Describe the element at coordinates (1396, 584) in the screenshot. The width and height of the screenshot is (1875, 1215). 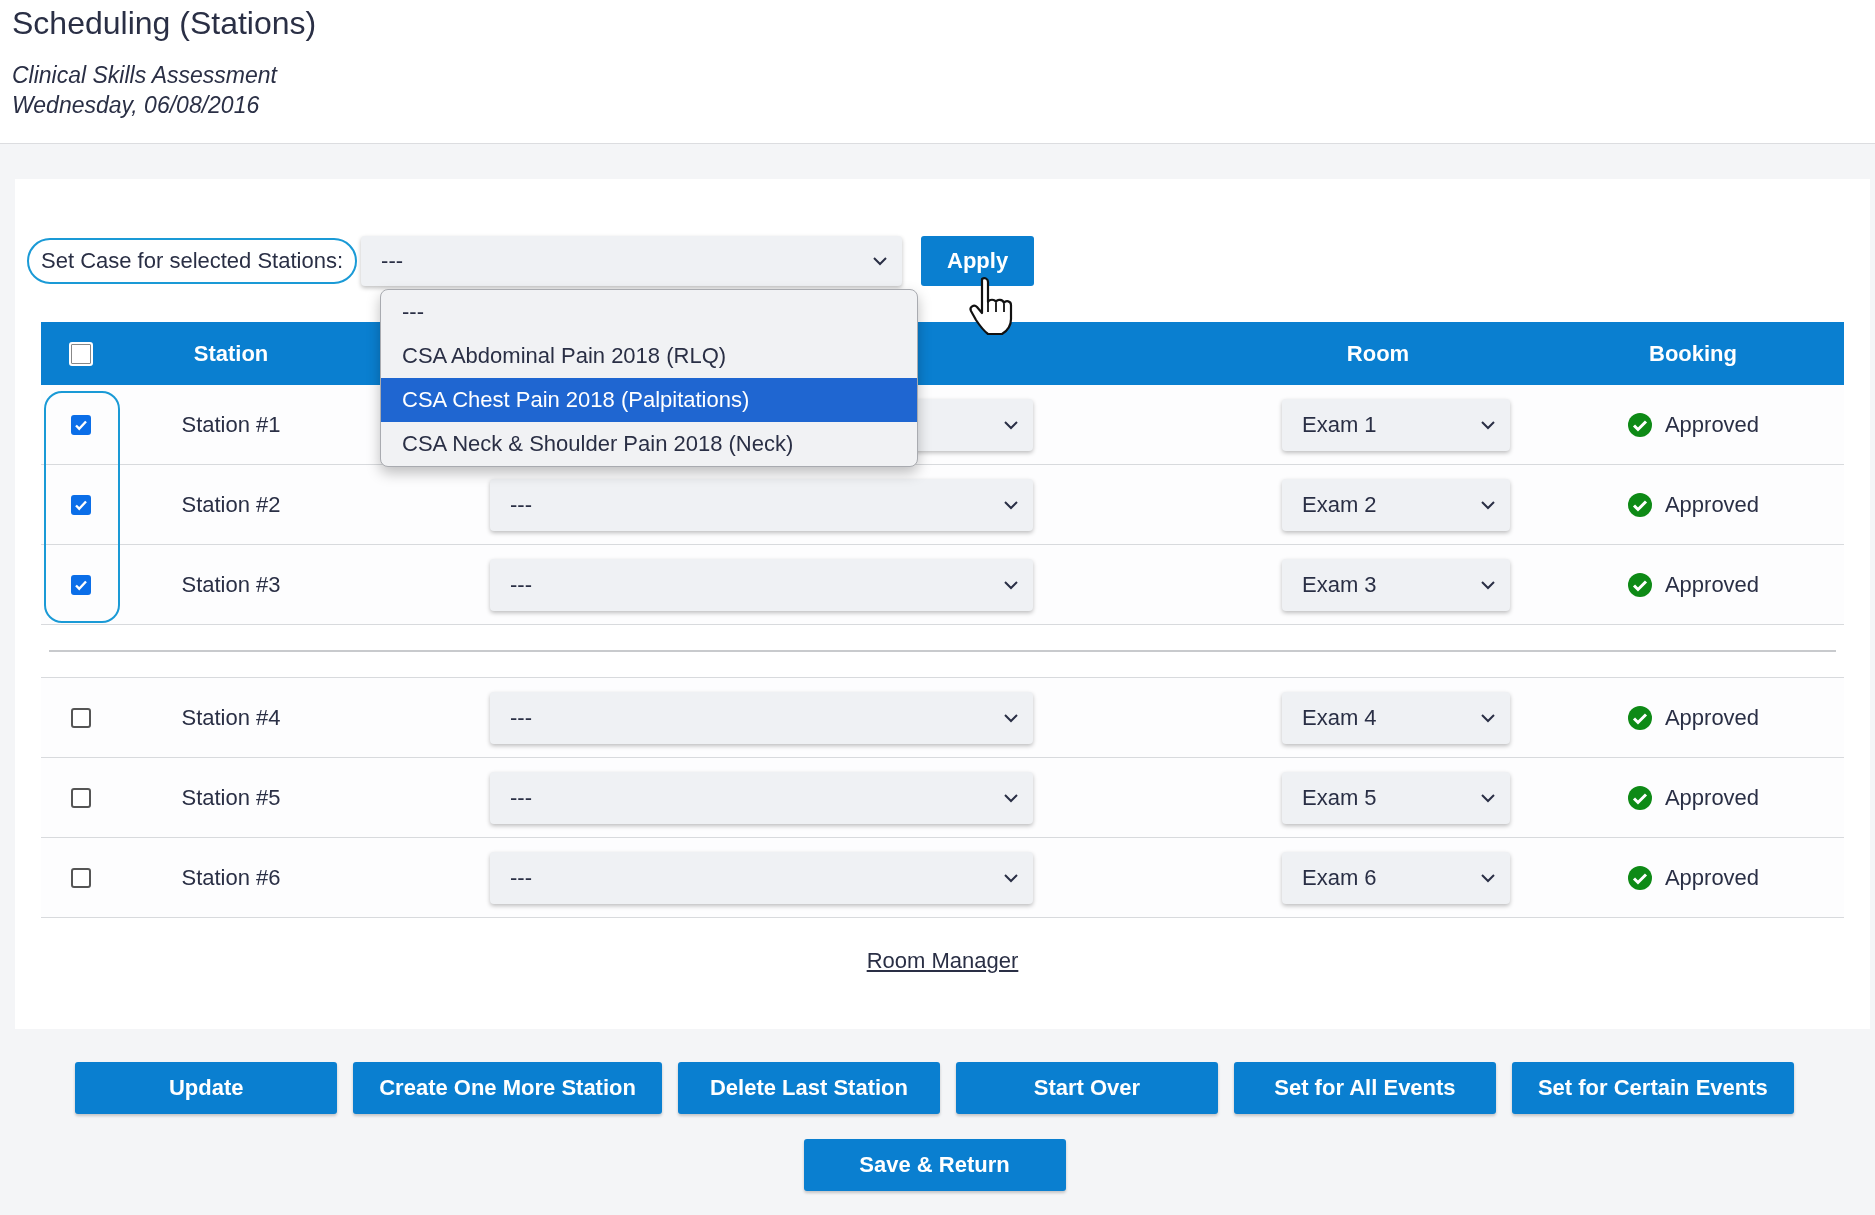
I see `room-select: Exam 3` at that location.